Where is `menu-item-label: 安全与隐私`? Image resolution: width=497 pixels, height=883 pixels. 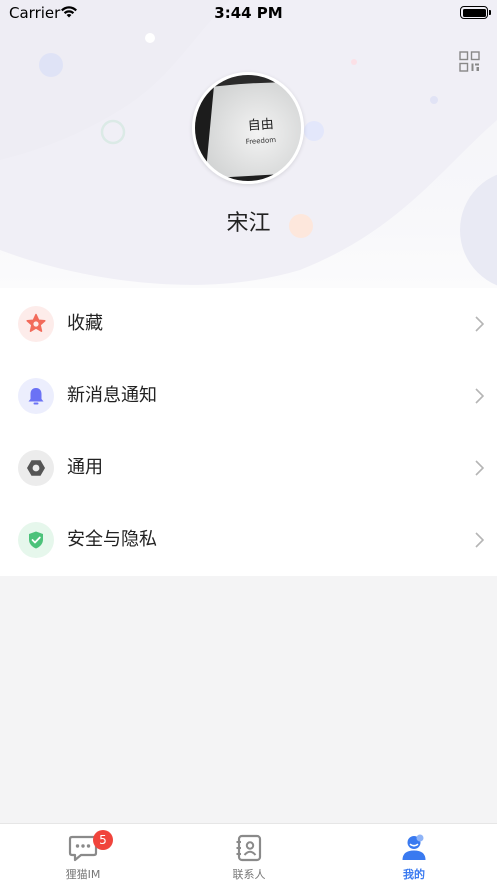 menu-item-label: 安全与隐私 is located at coordinates (112, 539).